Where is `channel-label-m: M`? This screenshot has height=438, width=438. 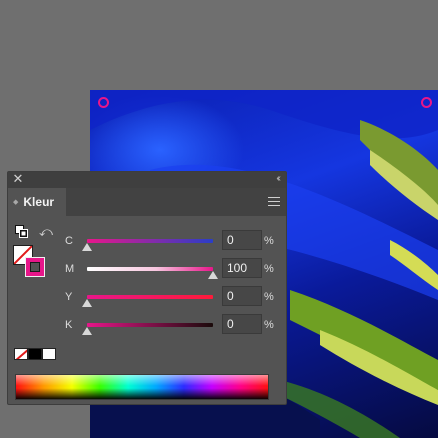
channel-label-m: M is located at coordinates (70, 269).